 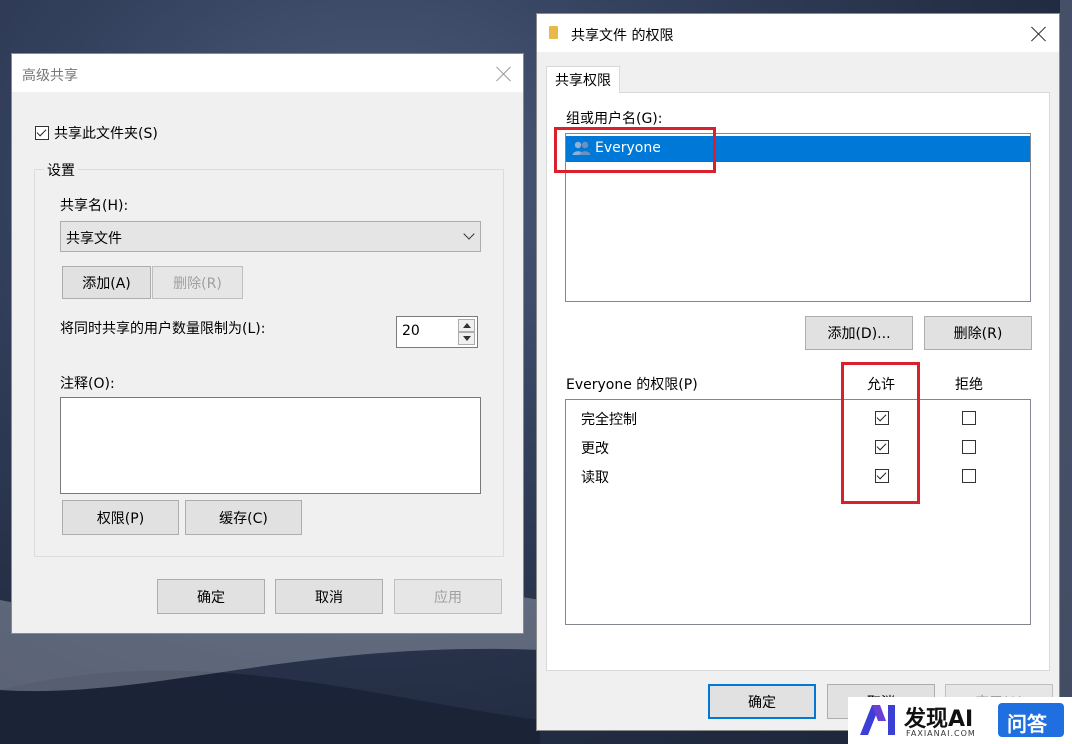 I want to click on share-name-dropdown: 共享文件, so click(x=270, y=236).